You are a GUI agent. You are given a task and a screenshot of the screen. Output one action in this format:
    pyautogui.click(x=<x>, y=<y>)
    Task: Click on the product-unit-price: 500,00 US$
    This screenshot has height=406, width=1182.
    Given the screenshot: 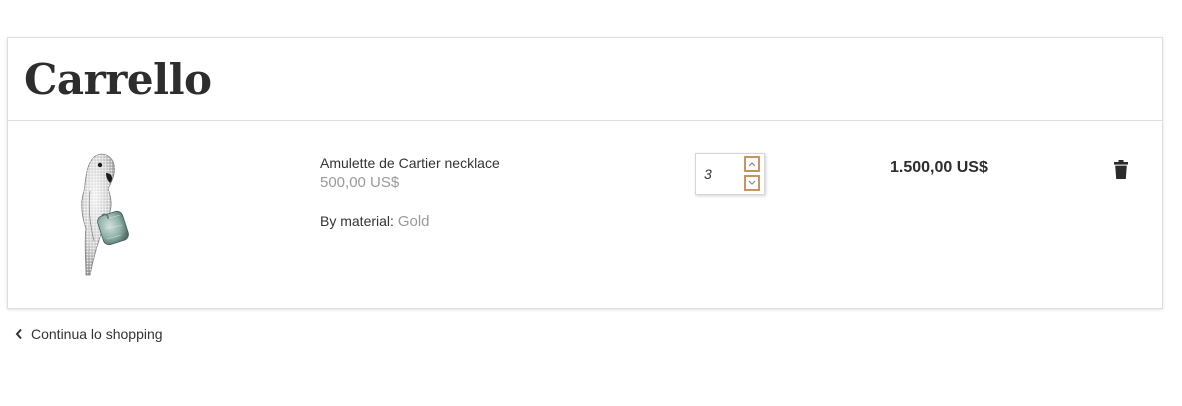 What is the action you would take?
    pyautogui.click(x=360, y=182)
    